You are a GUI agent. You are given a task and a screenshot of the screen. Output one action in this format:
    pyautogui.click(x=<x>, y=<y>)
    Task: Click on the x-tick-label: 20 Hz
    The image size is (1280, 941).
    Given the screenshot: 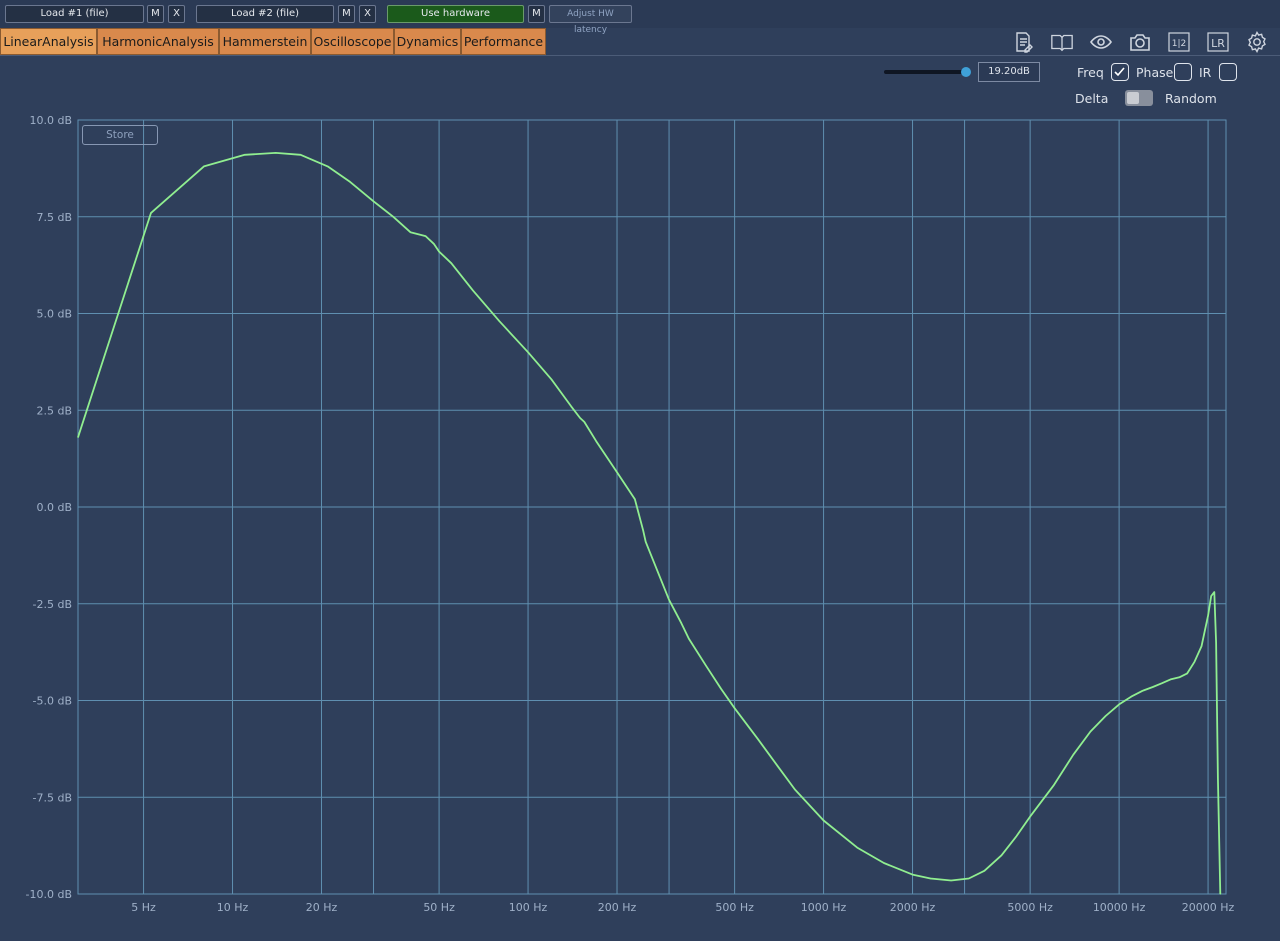 What is the action you would take?
    pyautogui.click(x=322, y=907)
    